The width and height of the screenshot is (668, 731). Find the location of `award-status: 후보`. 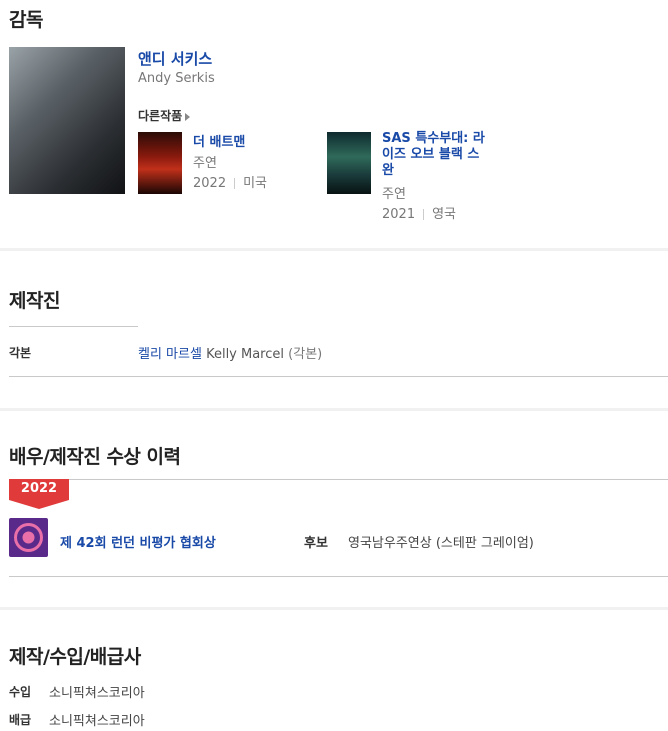

award-status: 후보 is located at coordinates (316, 543).